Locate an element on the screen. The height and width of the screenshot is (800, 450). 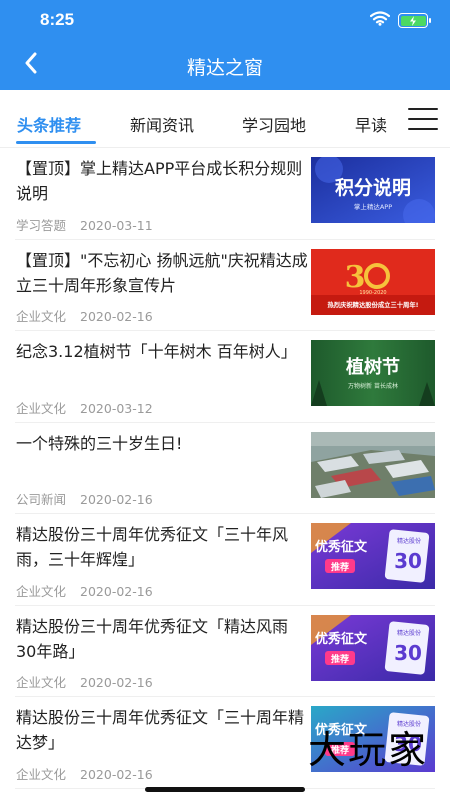
article-thumbnail is located at coordinates (373, 464).